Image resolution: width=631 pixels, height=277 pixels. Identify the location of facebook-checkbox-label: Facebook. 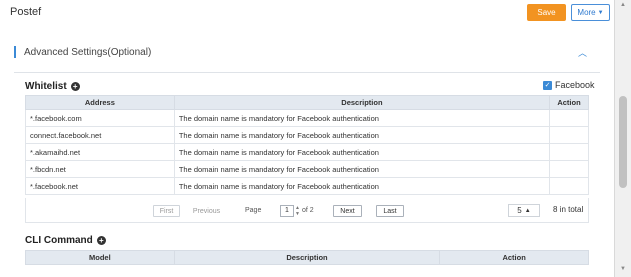
(575, 85).